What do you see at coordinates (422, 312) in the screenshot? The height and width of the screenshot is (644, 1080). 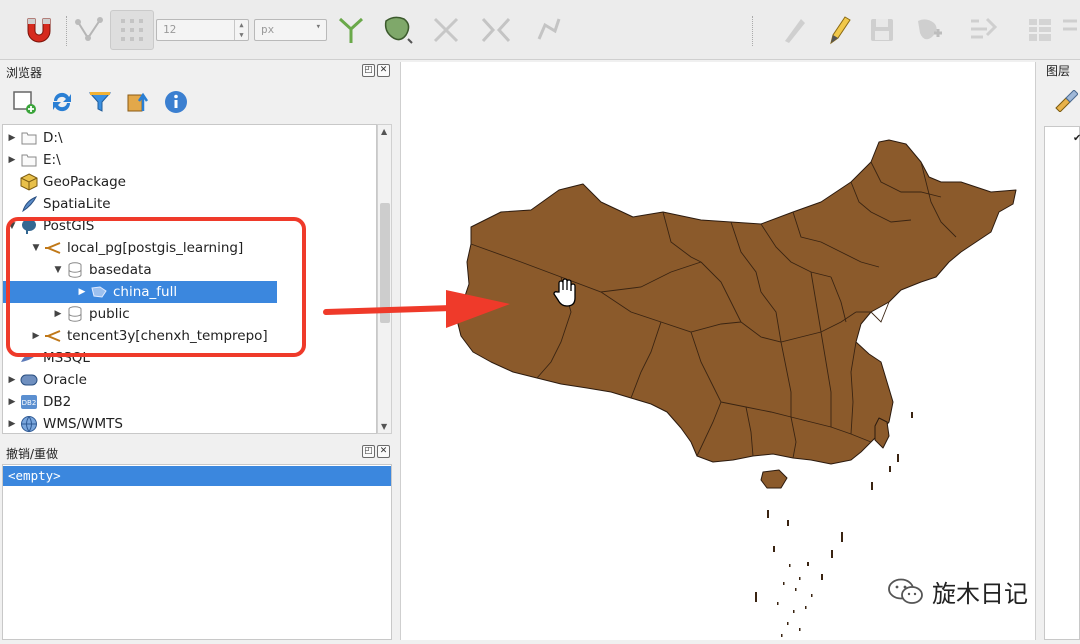 I see `red-arrow-annotation` at bounding box center [422, 312].